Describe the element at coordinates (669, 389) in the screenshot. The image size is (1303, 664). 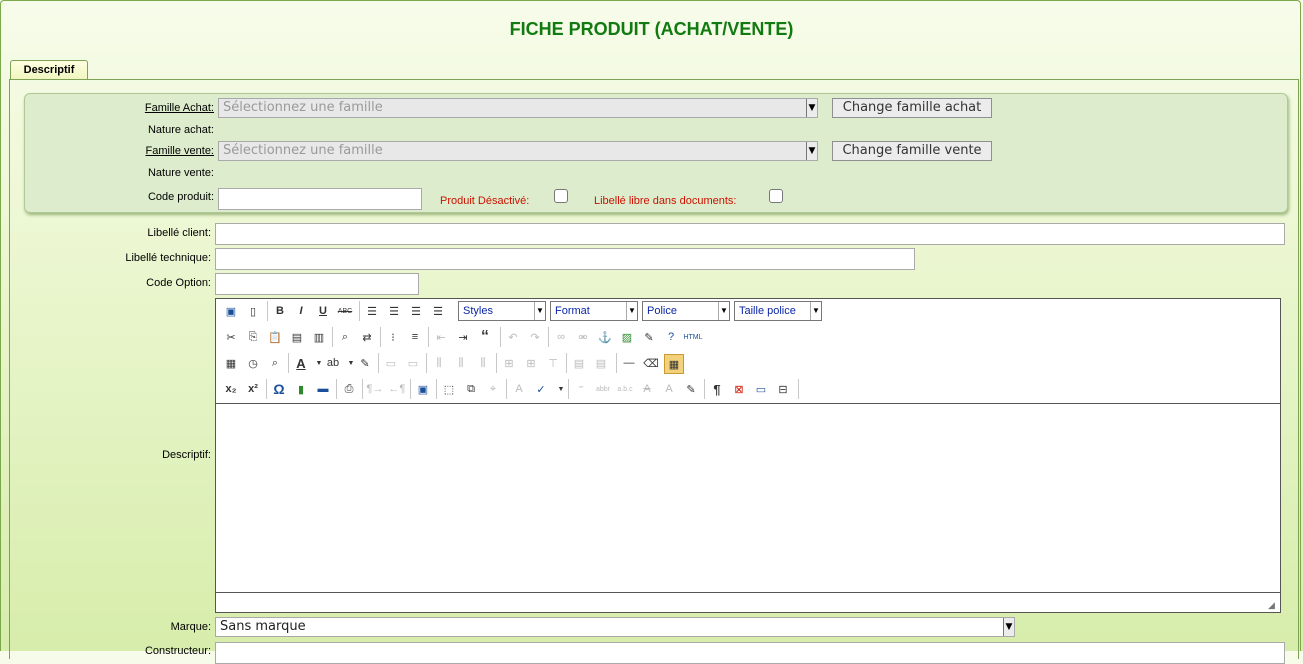
I see `insert-text-icon: A` at that location.